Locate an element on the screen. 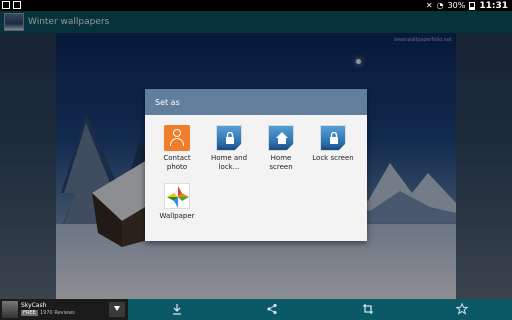 This screenshot has height=320, width=512. mute-icon: ✕ is located at coordinates (429, 5).